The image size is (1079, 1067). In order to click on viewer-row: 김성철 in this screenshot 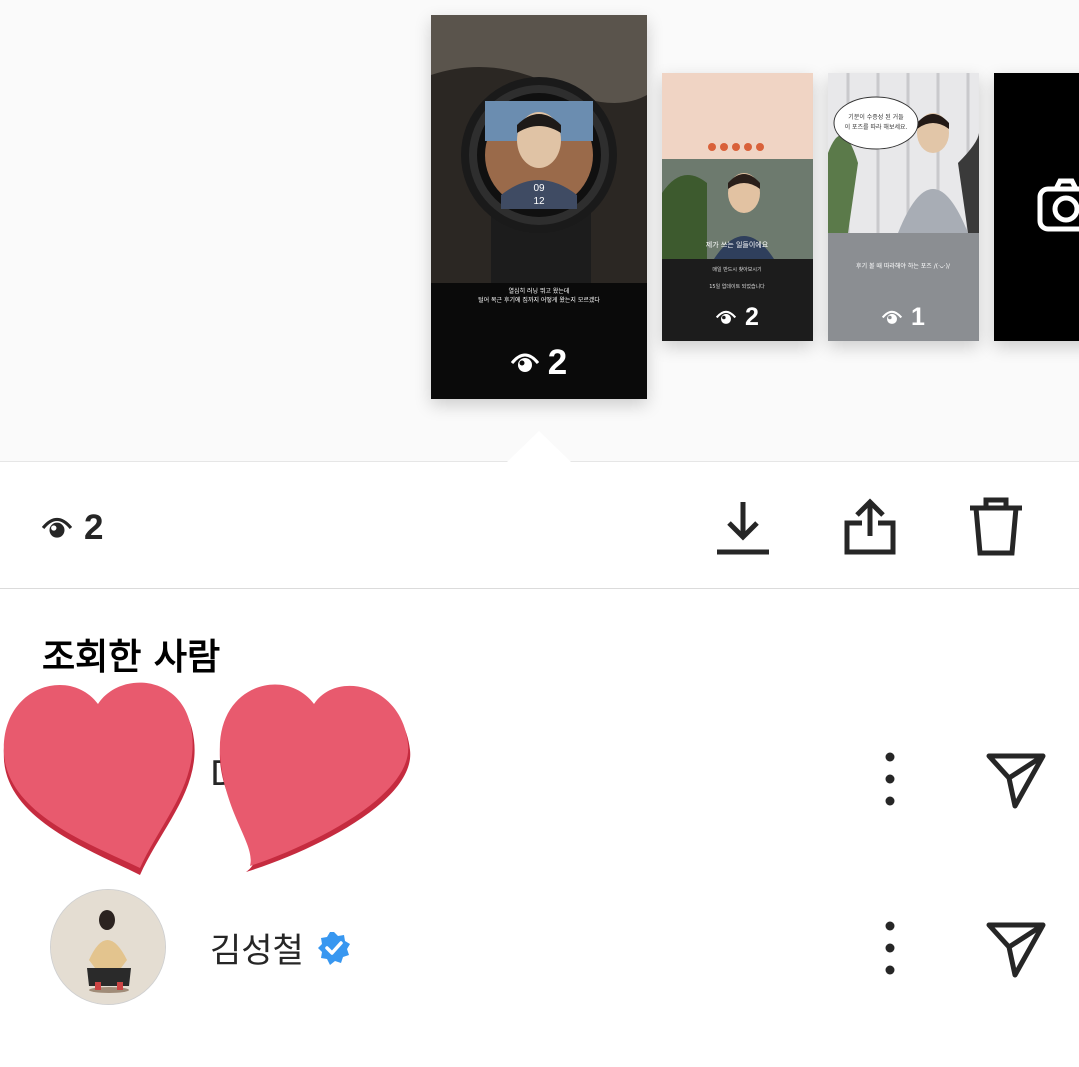, I will do `click(539, 946)`.